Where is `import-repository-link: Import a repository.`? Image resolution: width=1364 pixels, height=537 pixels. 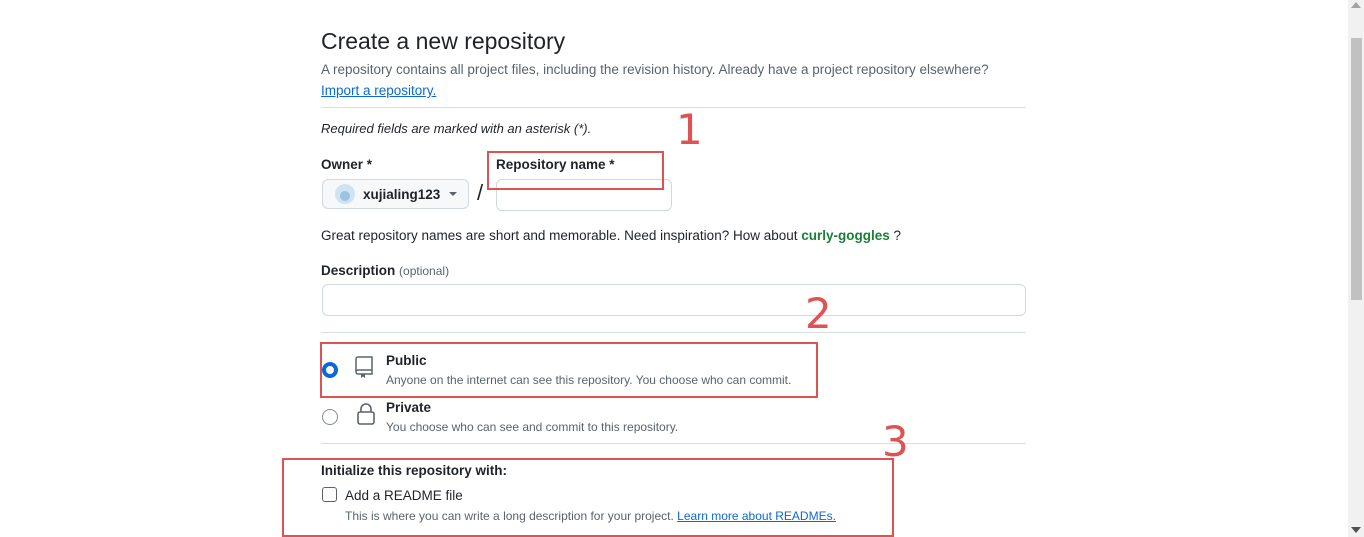 import-repository-link: Import a repository. is located at coordinates (378, 90).